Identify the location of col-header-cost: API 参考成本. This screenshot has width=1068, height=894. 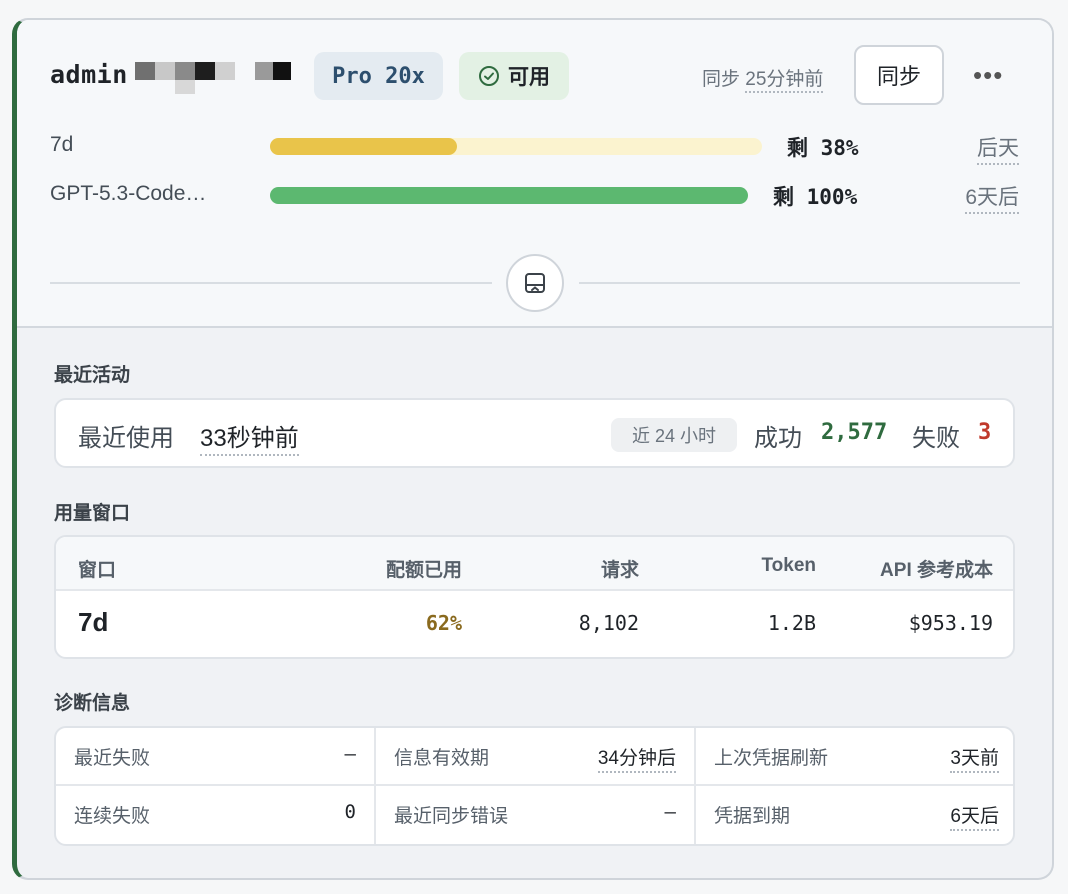
(936, 570).